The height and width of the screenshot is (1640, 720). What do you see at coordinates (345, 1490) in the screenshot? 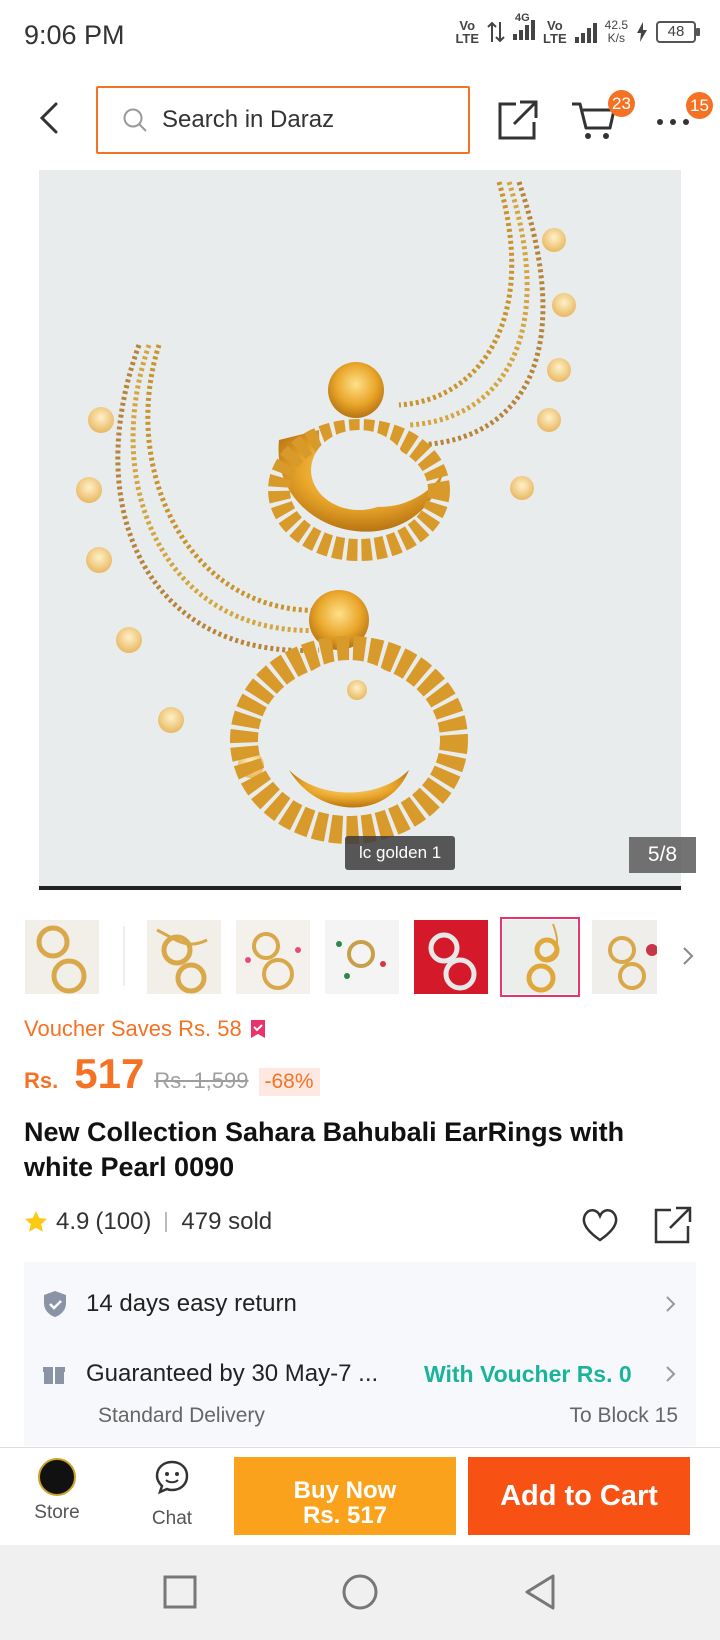
I see `buy-now-label: Buy Now` at bounding box center [345, 1490].